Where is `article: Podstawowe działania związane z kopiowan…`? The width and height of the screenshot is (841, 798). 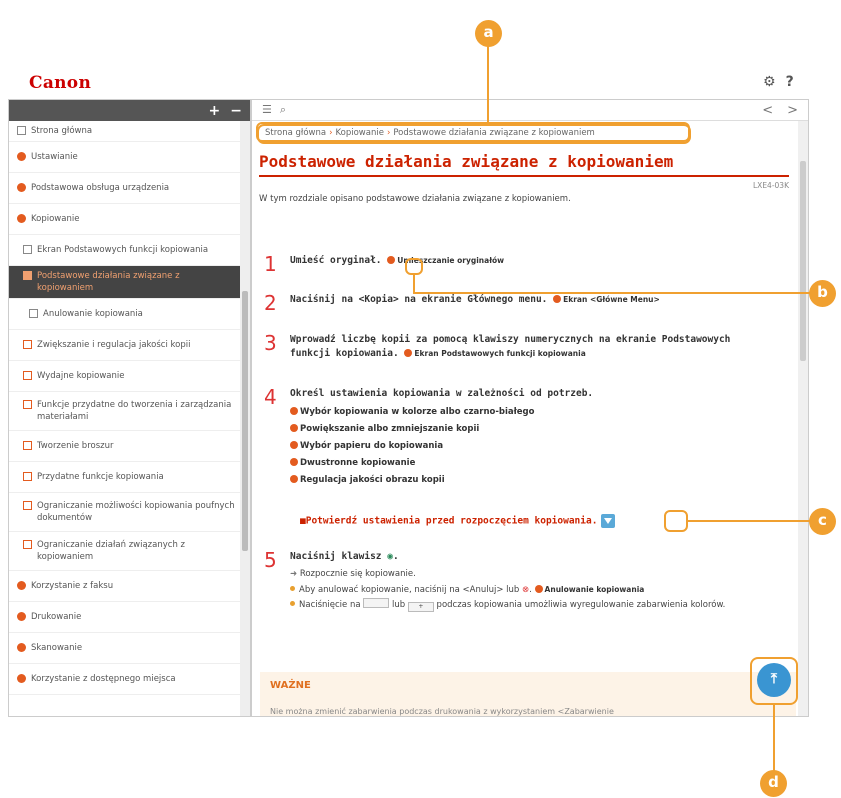
article: Podstawowe działania związane z kopiowan… is located at coordinates (524, 178).